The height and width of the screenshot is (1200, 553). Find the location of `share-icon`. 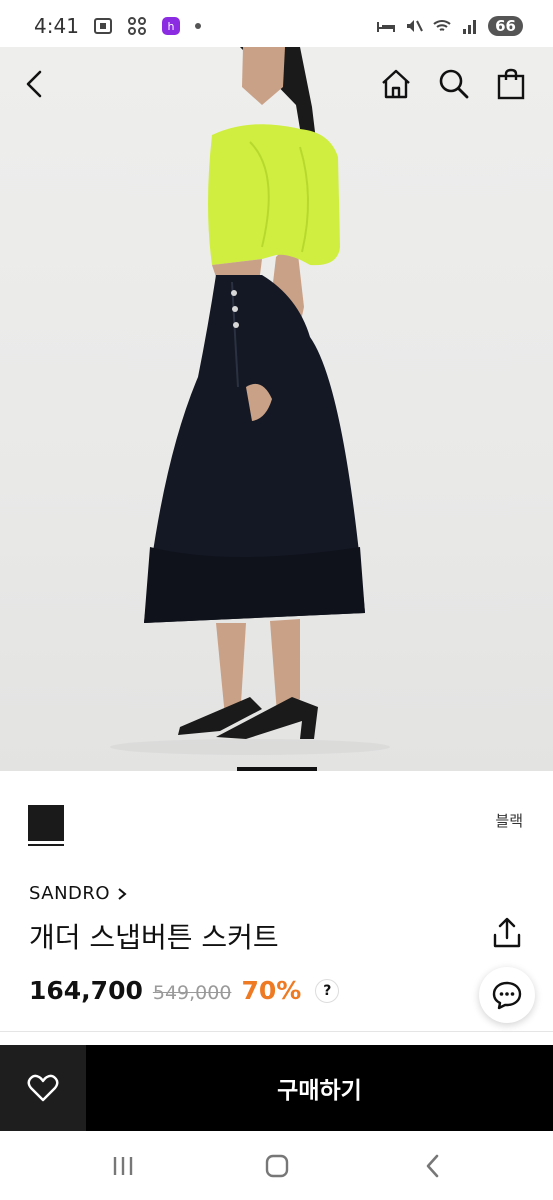

share-icon is located at coordinates (507, 932).